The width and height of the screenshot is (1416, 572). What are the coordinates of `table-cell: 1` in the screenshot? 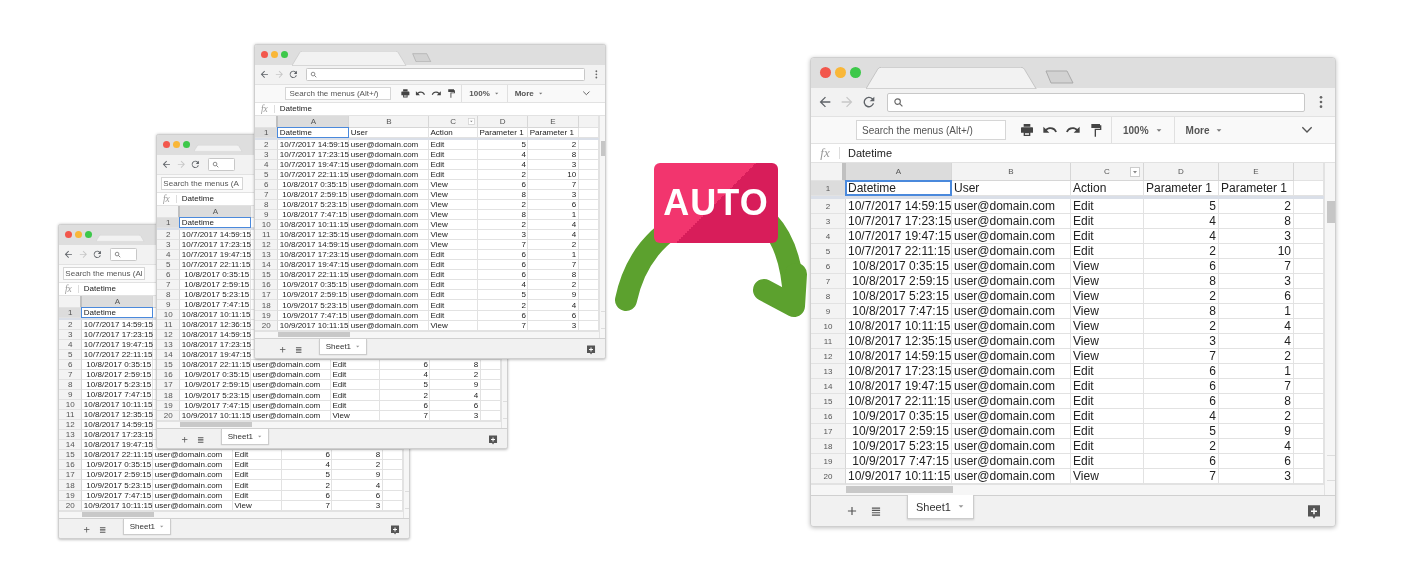 It's located at (1256, 371).